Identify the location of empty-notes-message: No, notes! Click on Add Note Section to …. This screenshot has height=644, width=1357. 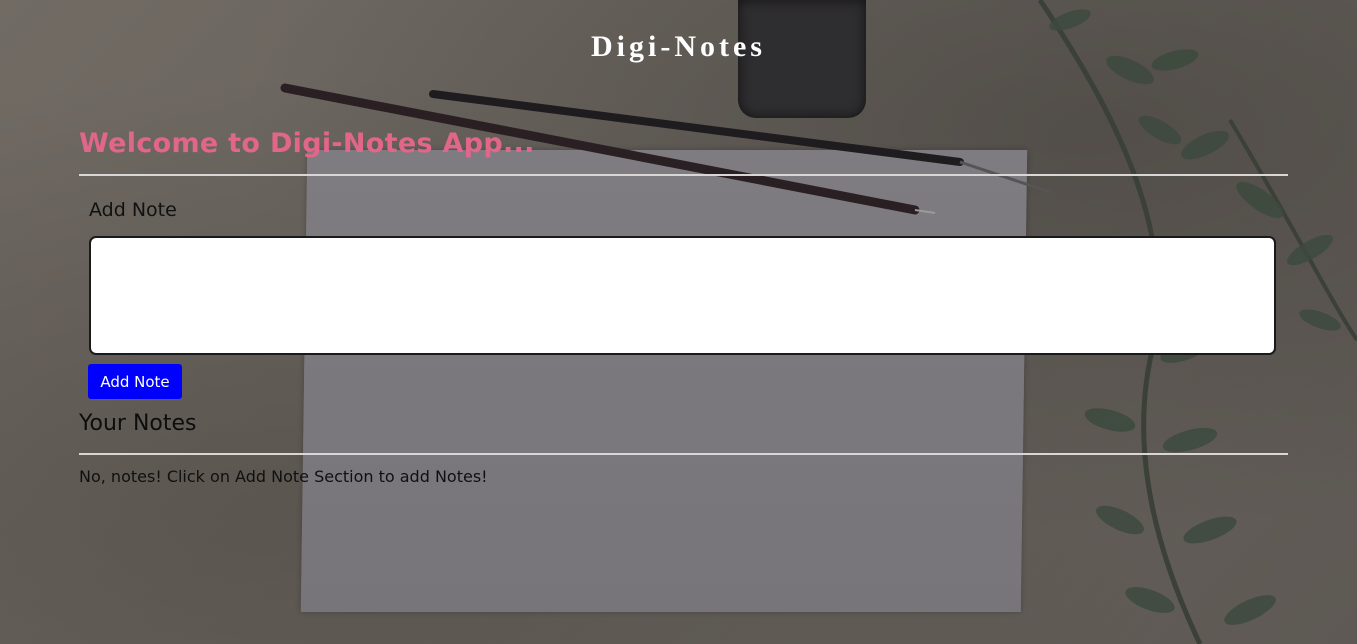
(283, 476).